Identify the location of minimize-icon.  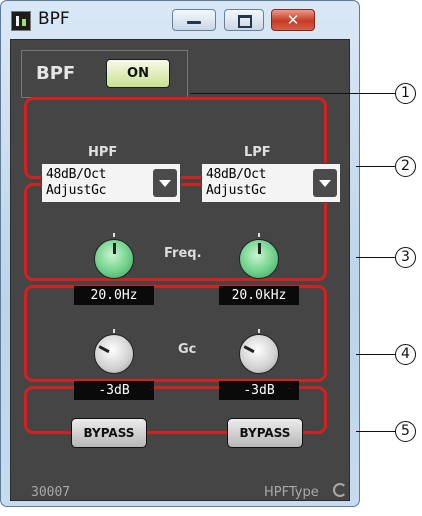
(194, 22).